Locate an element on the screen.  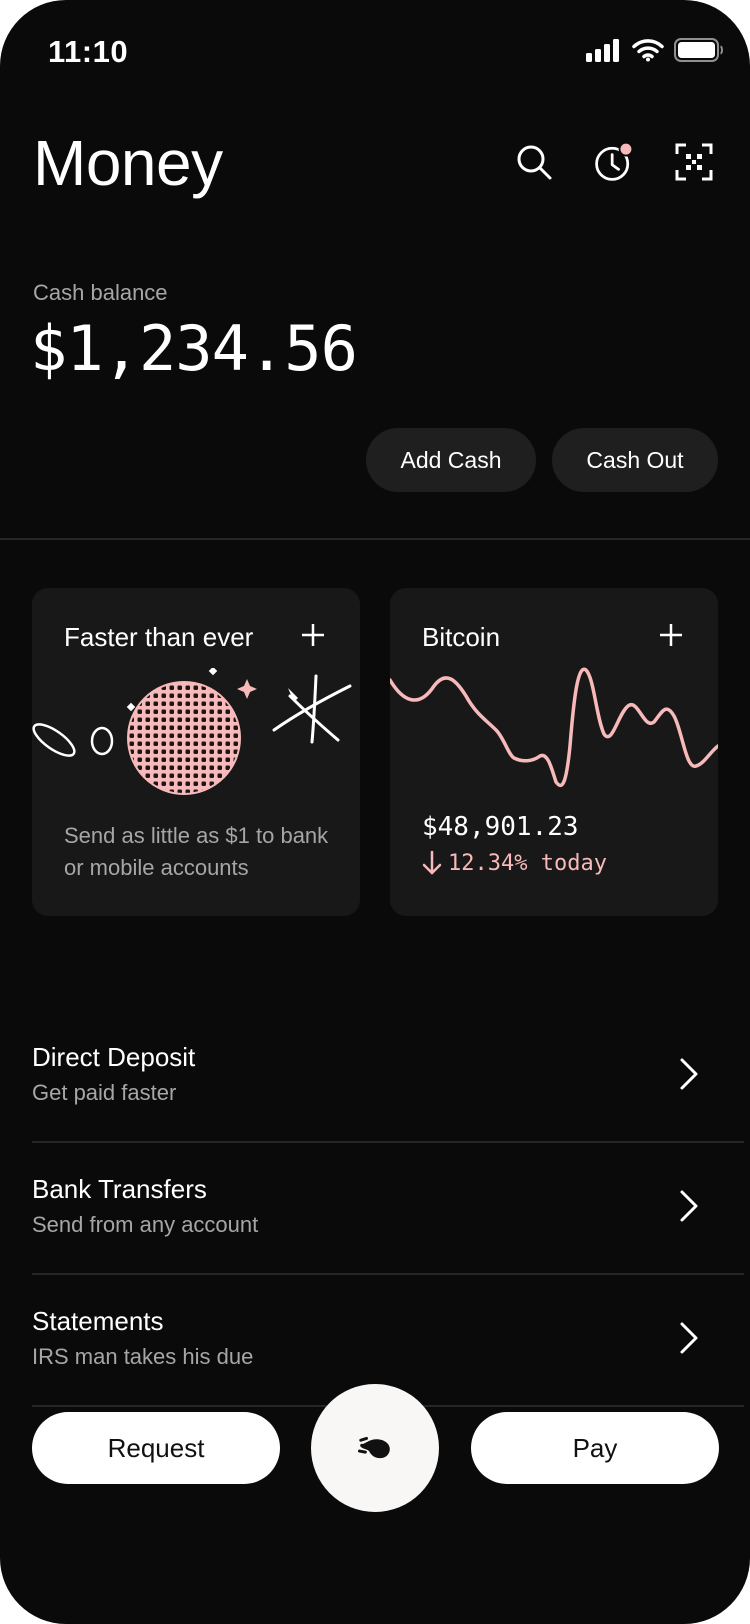
bitcoin-change-text: 12.34% today is located at coordinates (527, 863).